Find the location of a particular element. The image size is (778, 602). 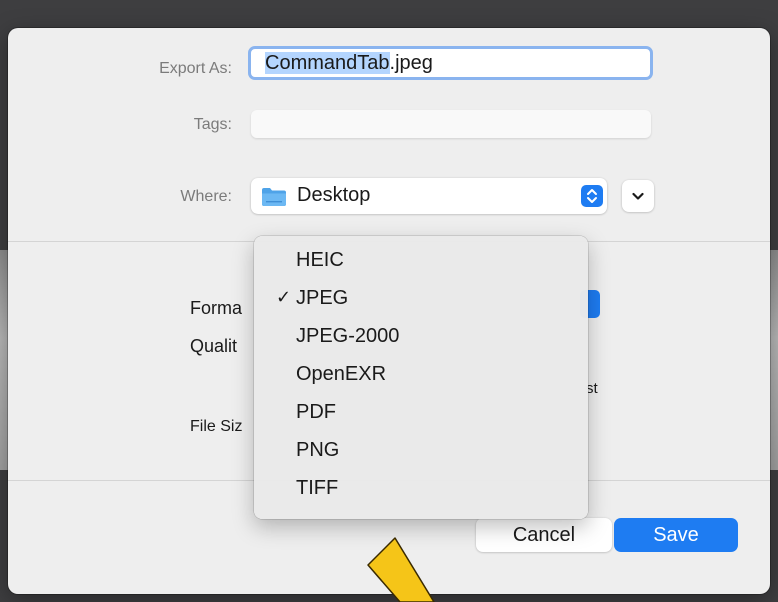

chevron-down-icon is located at coordinates (638, 196).